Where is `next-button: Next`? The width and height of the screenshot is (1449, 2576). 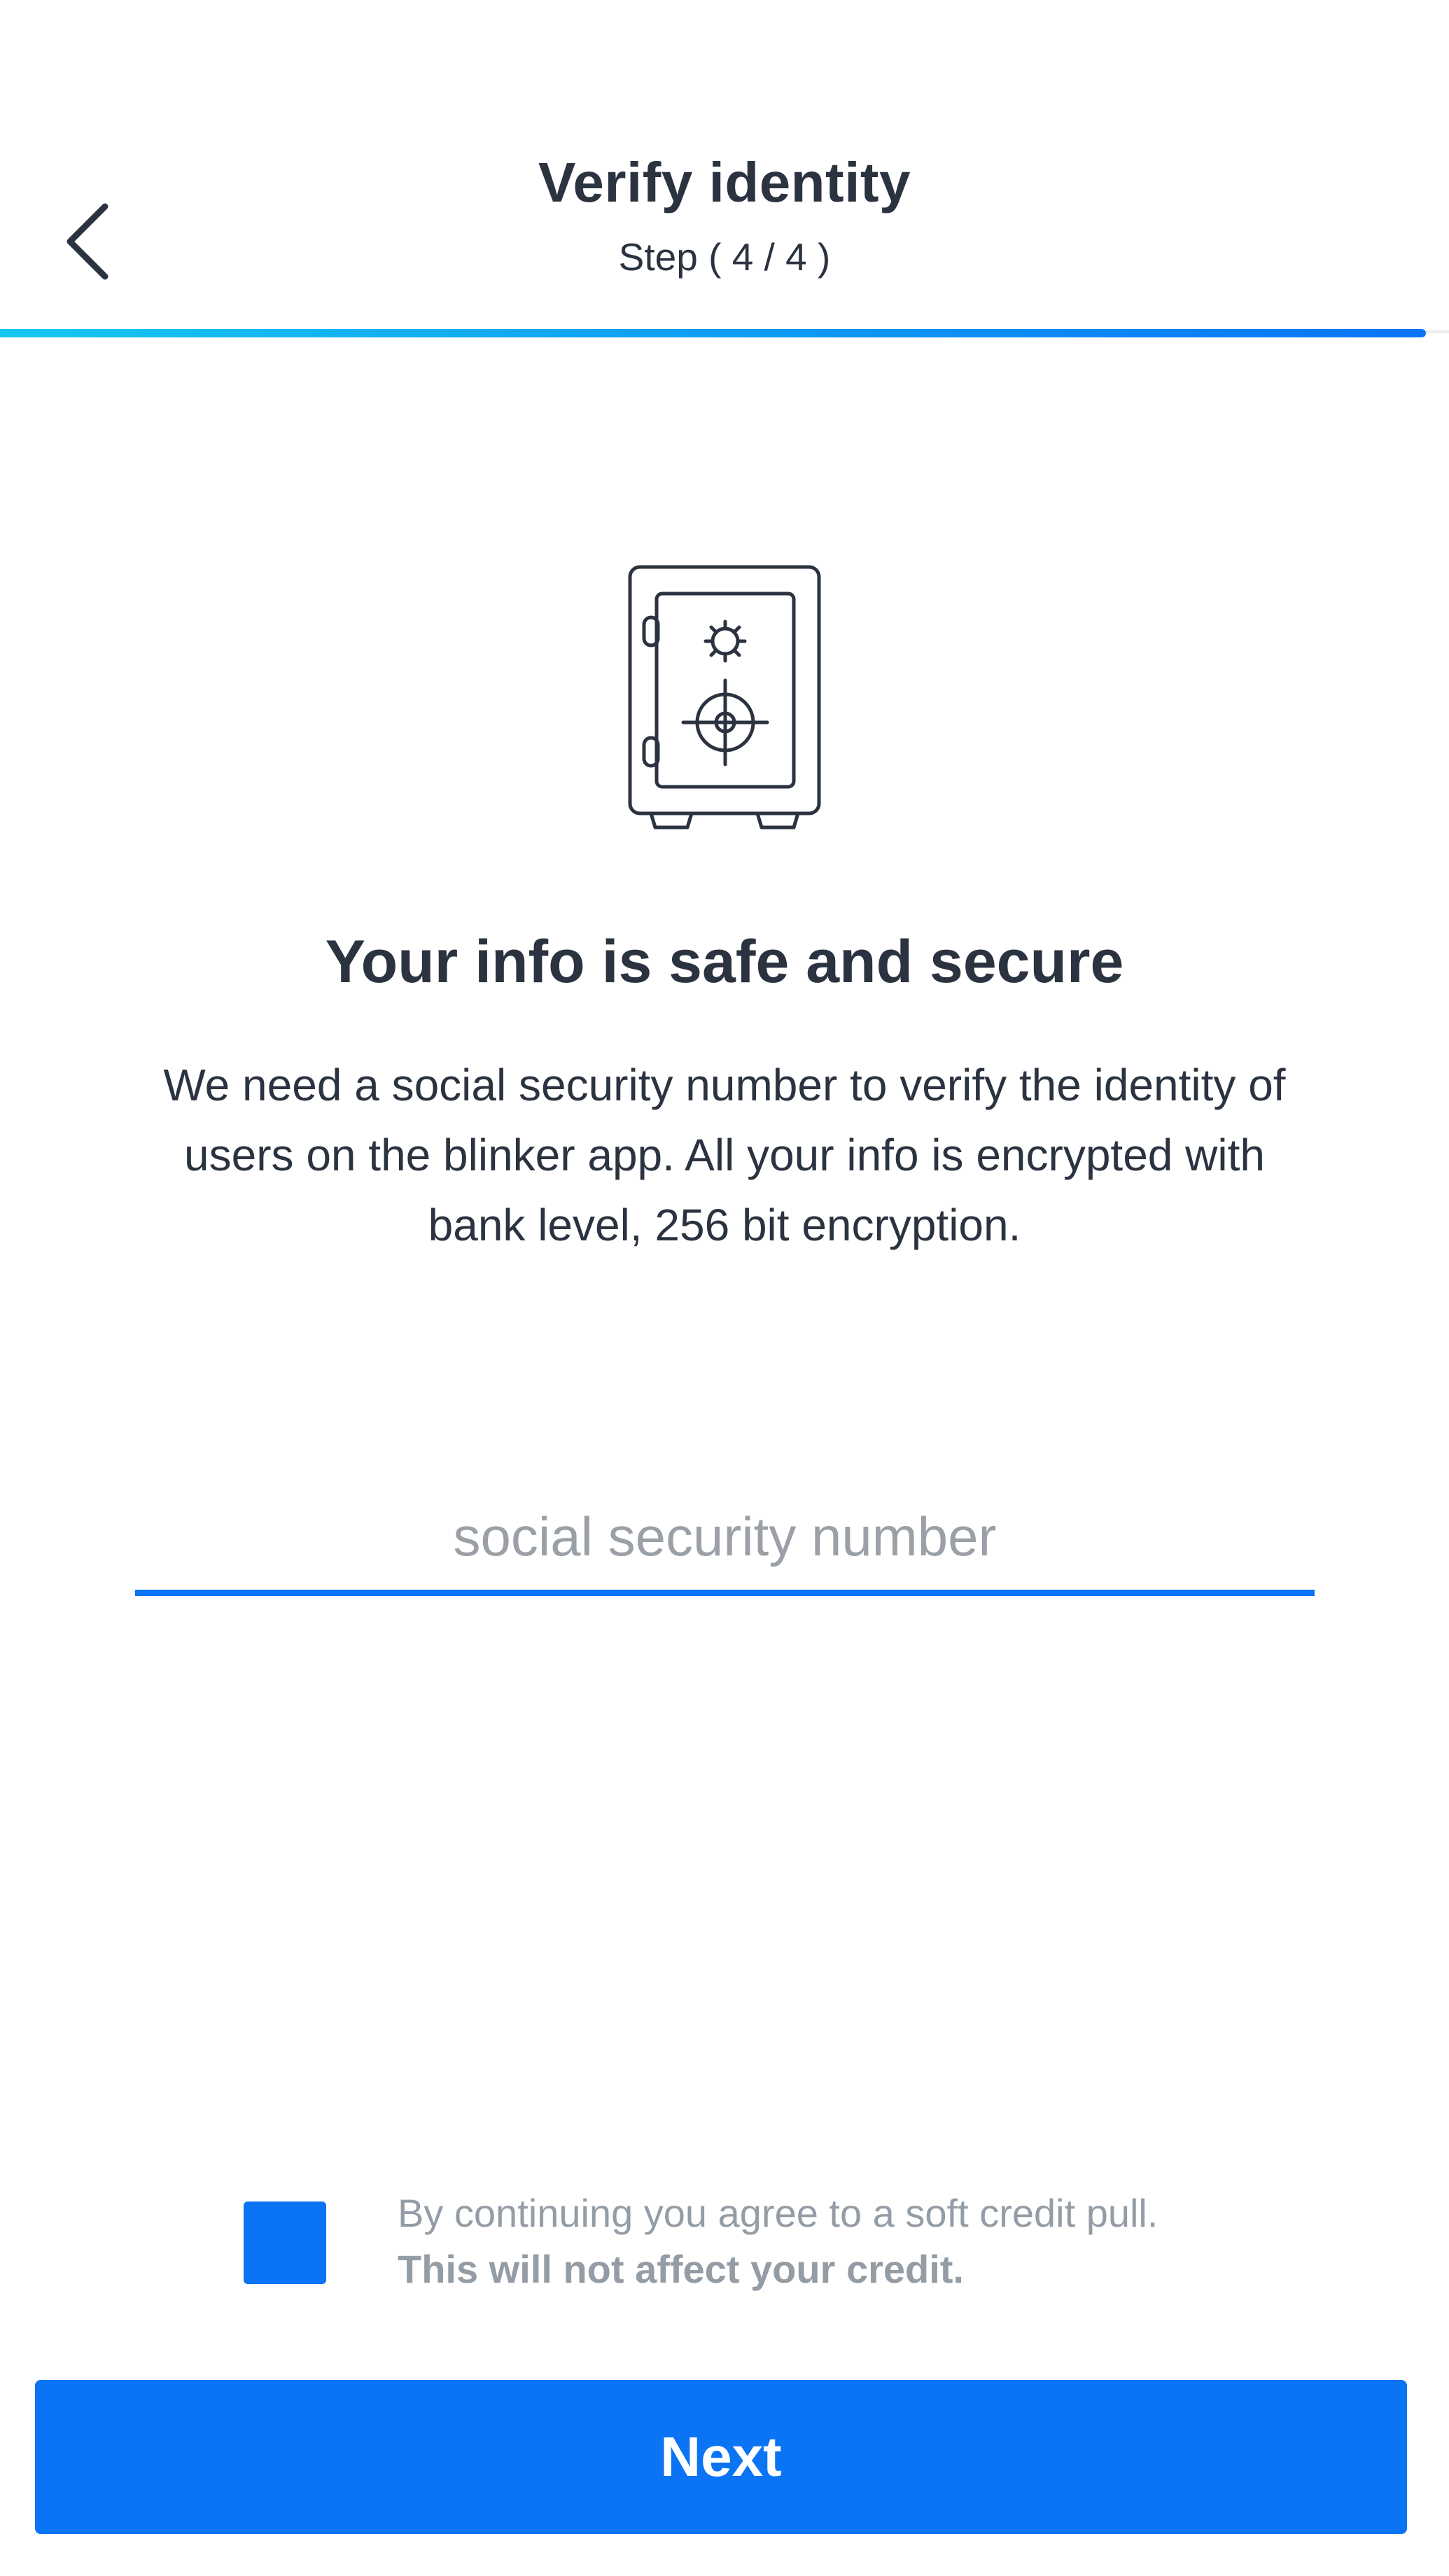 next-button: Next is located at coordinates (721, 2457).